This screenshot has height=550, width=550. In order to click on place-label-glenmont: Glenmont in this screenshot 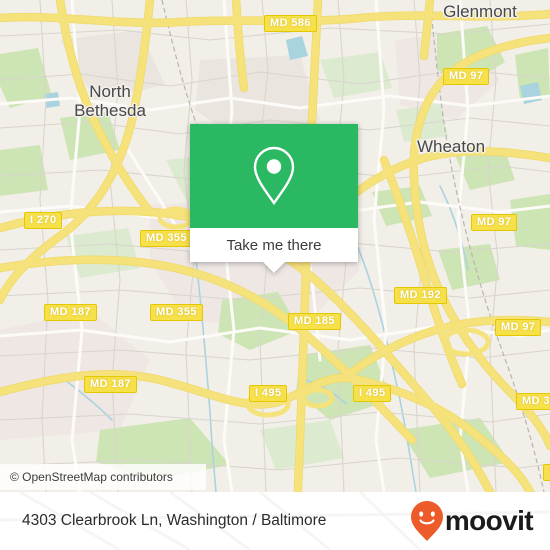, I will do `click(480, 11)`.